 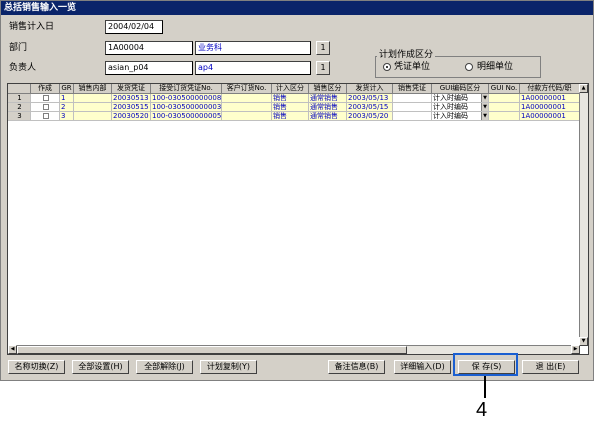 What do you see at coordinates (67, 107) in the screenshot?
I see `row-gr: 2` at bounding box center [67, 107].